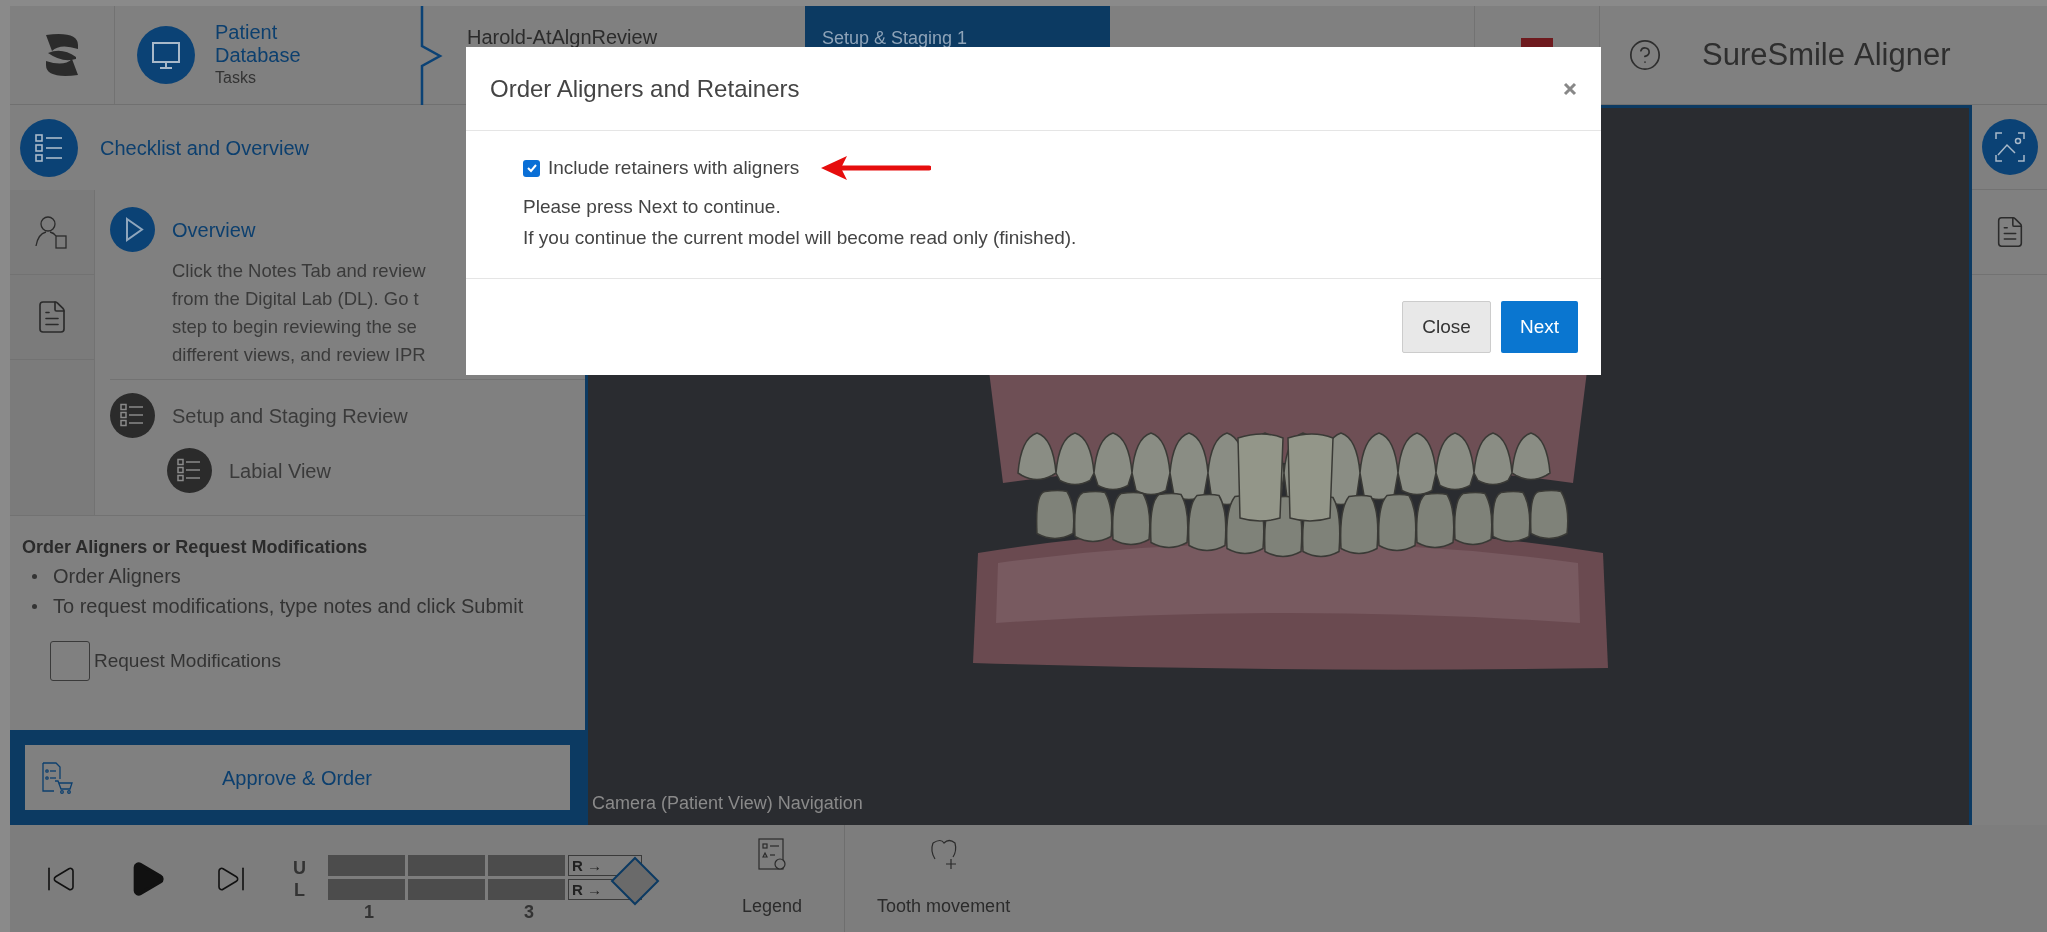 The width and height of the screenshot is (2047, 932). I want to click on approve-order-button: Approve & Order, so click(297, 777).